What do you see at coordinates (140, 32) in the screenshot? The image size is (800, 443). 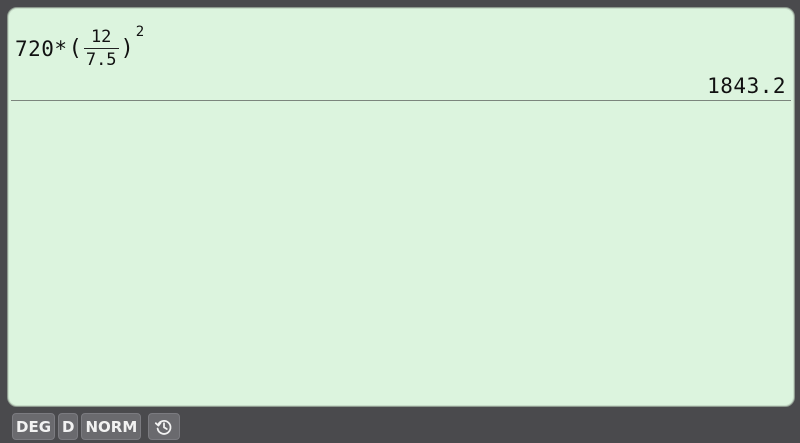 I see `exponent: 2` at bounding box center [140, 32].